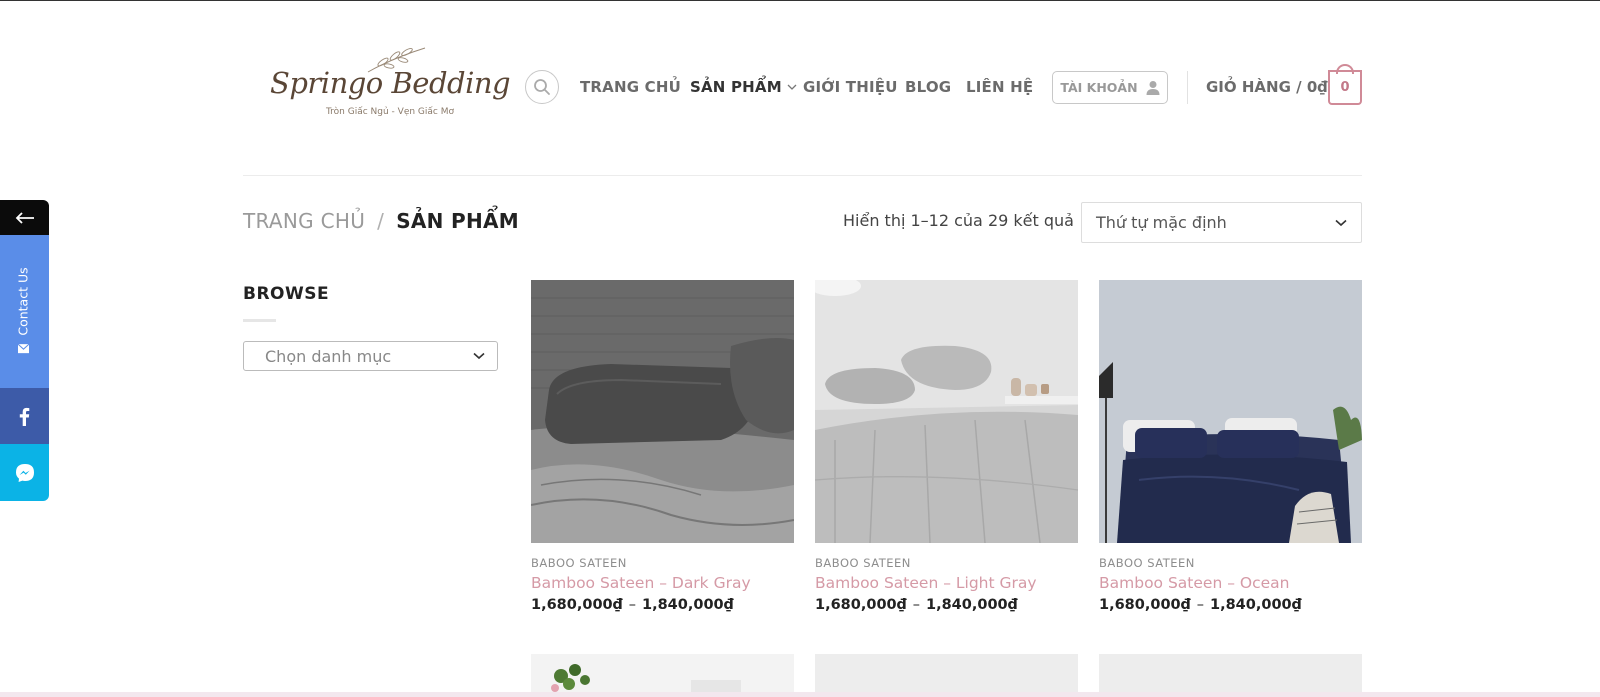 This screenshot has width=1600, height=697. I want to click on product-name: Bamboo Sateen – Ocean, so click(1230, 583).